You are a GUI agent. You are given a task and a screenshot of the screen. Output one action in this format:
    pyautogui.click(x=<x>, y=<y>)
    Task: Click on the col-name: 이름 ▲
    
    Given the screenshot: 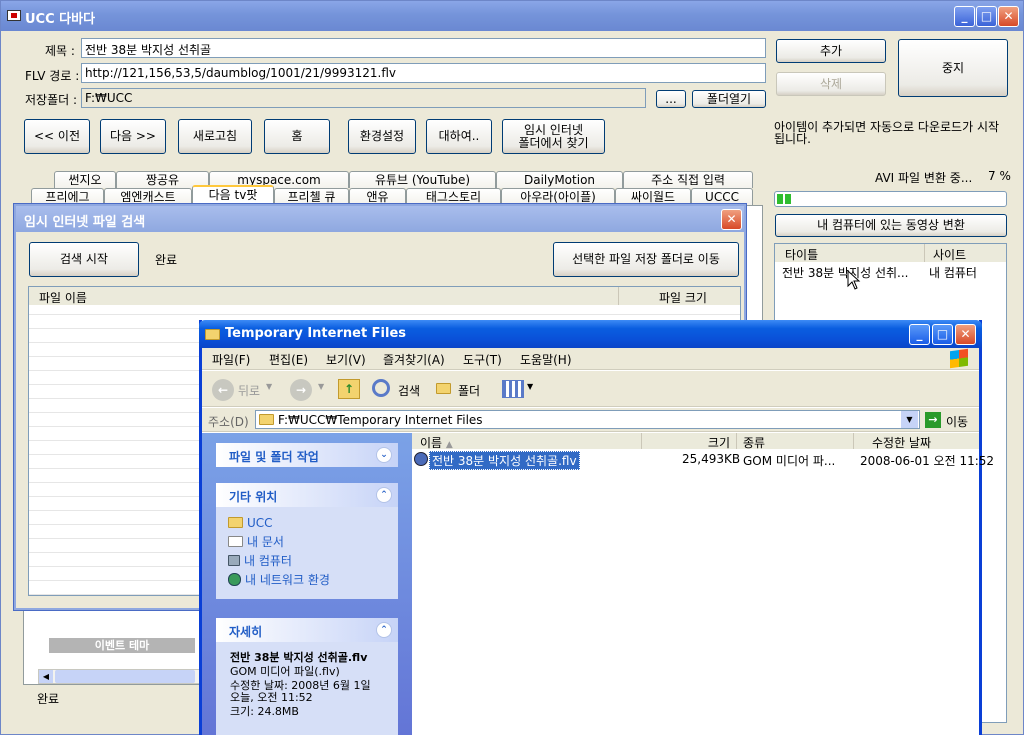 What is the action you would take?
    pyautogui.click(x=527, y=441)
    